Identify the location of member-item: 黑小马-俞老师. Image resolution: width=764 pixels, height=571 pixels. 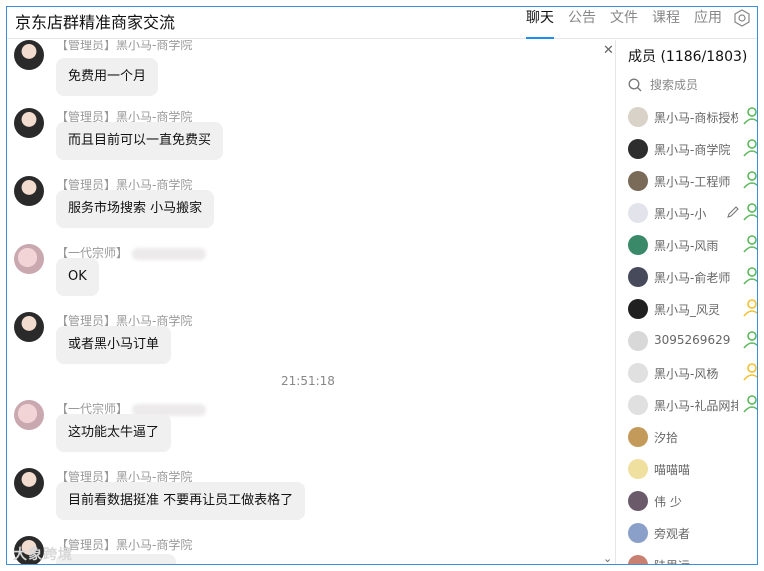
(692, 278).